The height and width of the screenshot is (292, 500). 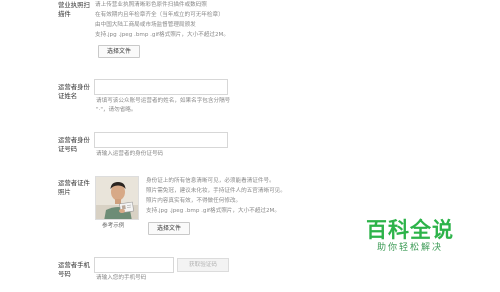 What do you see at coordinates (121, 278) in the screenshot?
I see `phone-hint: 请输入您的手机号码` at bounding box center [121, 278].